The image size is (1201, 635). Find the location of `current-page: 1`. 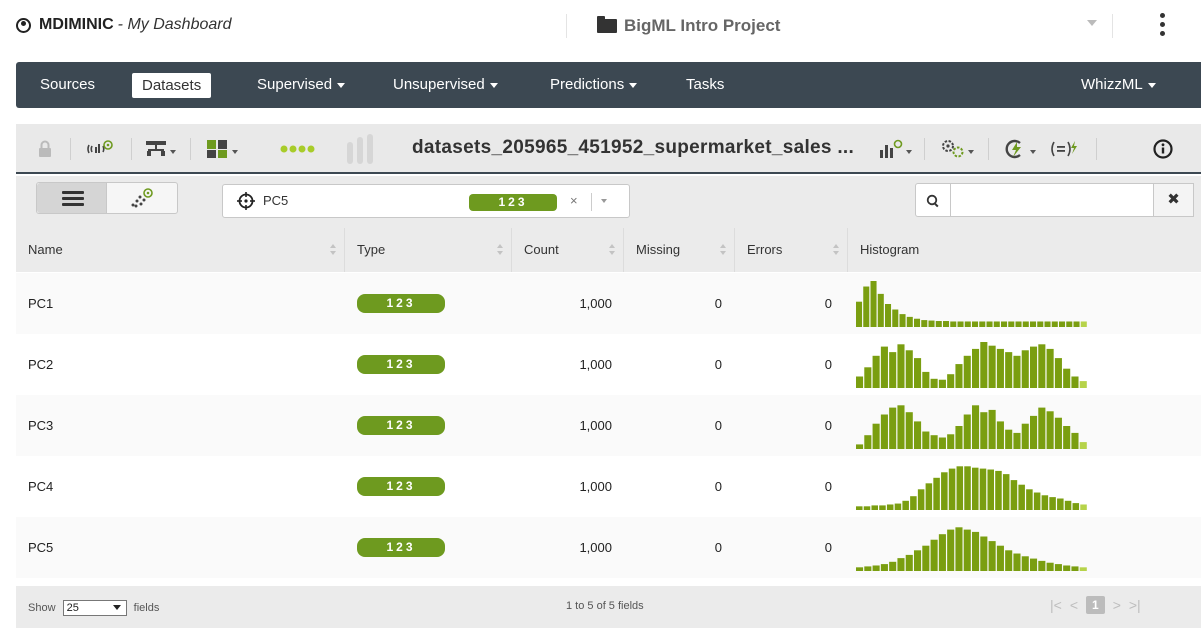

current-page: 1 is located at coordinates (1095, 605).